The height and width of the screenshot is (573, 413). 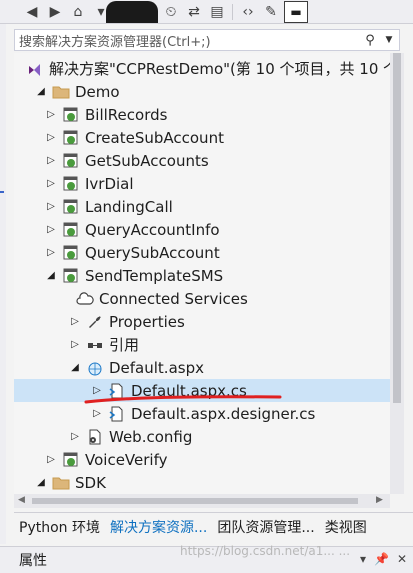 What do you see at coordinates (219, 69) in the screenshot?
I see `tree-item-label: 解决方案"CCPRestDemo"(第 10 个项目，共 10 个` at bounding box center [219, 69].